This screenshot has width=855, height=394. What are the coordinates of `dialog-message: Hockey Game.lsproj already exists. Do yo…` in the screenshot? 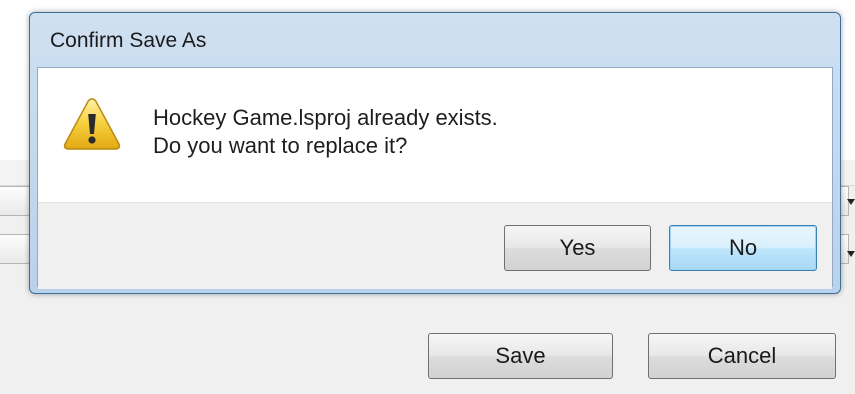 It's located at (325, 132).